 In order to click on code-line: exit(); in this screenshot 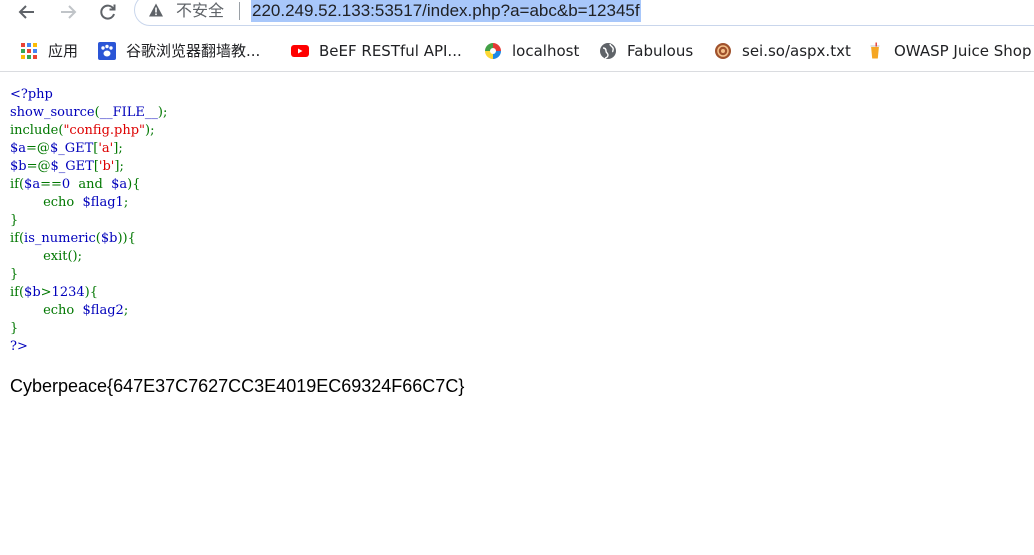, I will do `click(63, 256)`.